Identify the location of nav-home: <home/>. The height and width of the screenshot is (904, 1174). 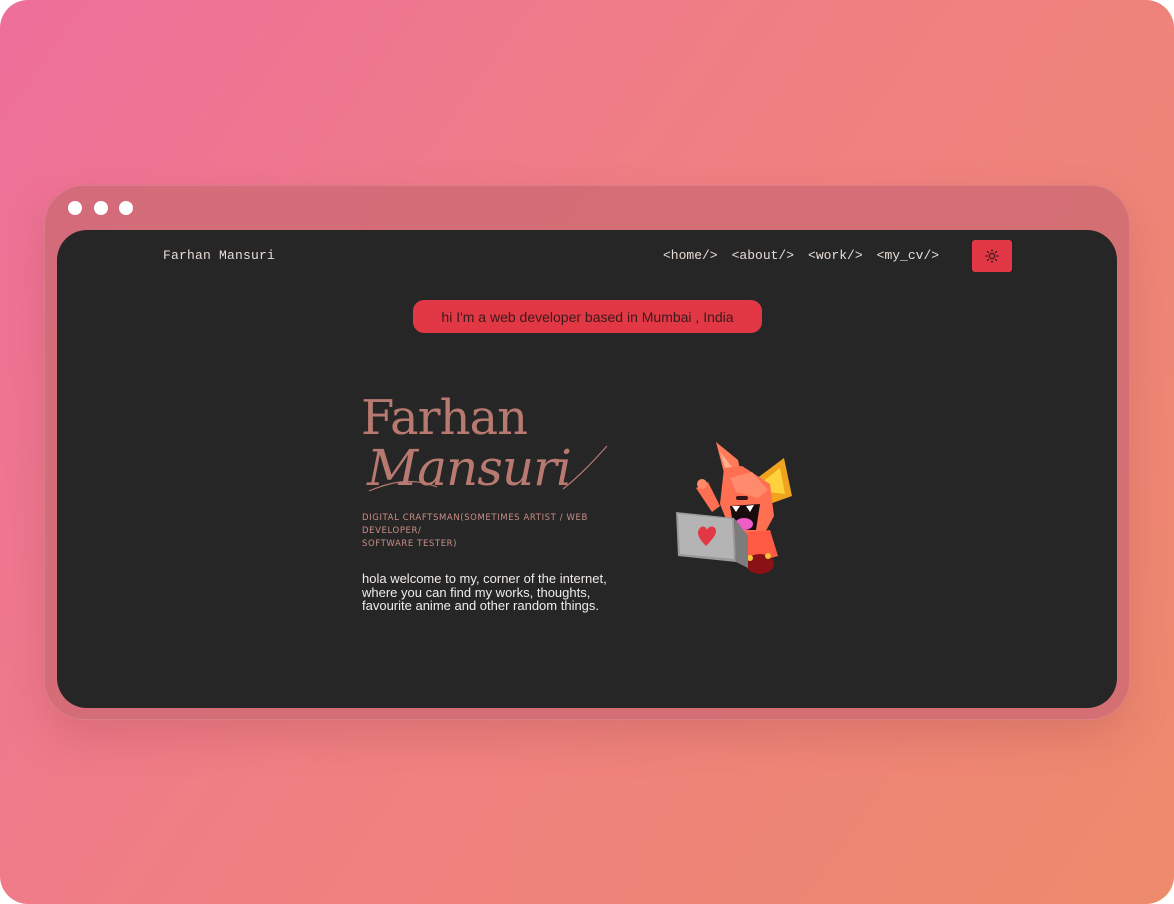
(690, 255).